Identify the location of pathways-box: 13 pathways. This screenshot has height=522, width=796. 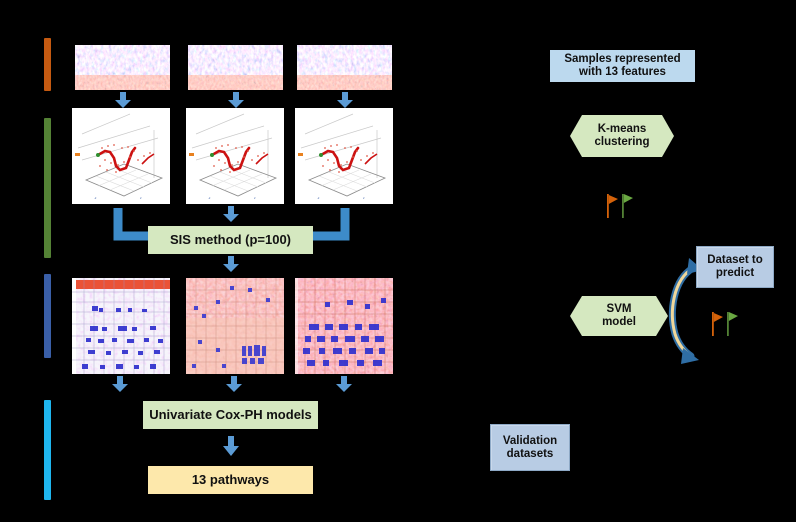
(230, 480).